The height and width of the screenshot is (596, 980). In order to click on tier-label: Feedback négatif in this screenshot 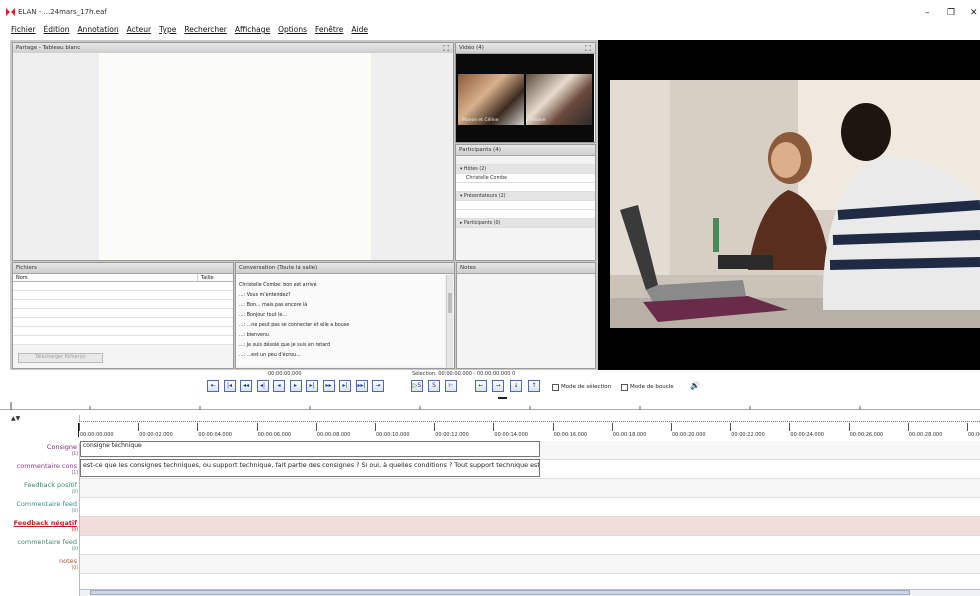, I will do `click(44, 523)`.